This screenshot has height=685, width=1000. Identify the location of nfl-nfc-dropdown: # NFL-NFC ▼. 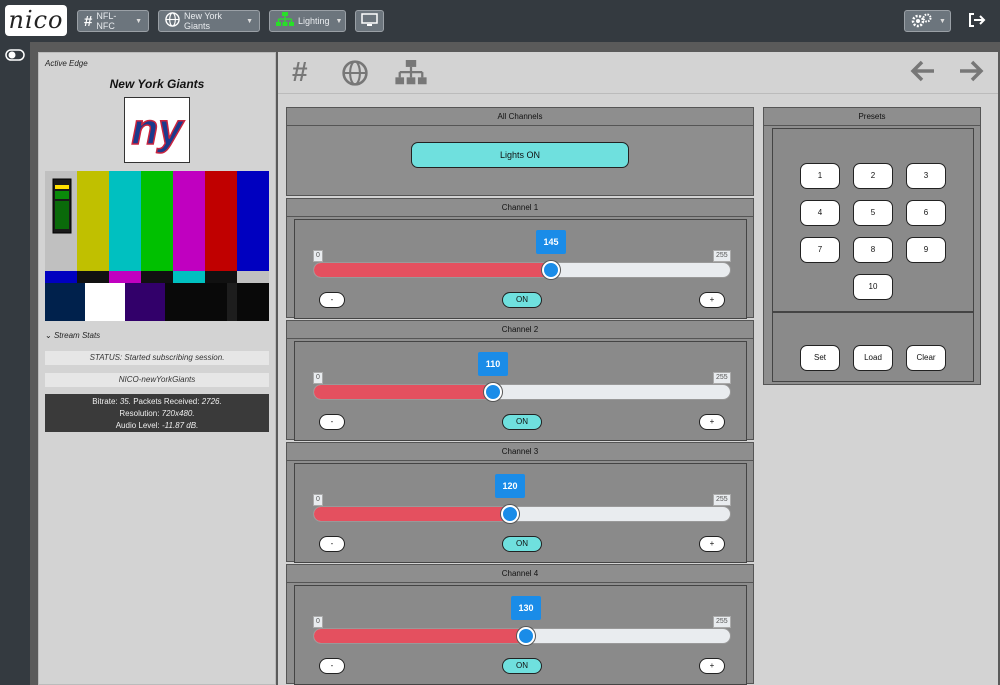
(113, 21).